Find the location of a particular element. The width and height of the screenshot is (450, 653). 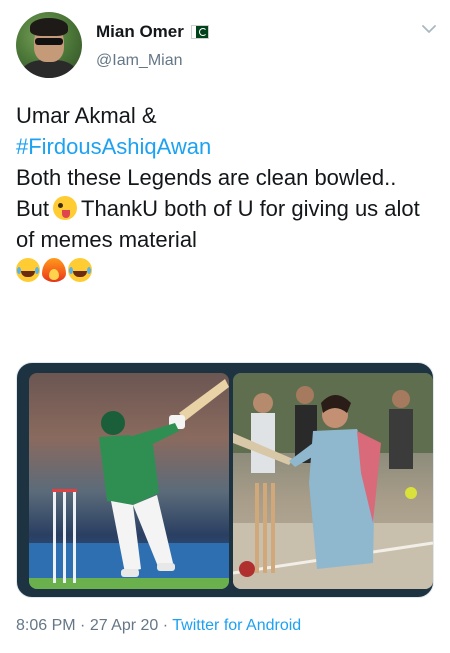

cricket-batsman-photo is located at coordinates (129, 481).